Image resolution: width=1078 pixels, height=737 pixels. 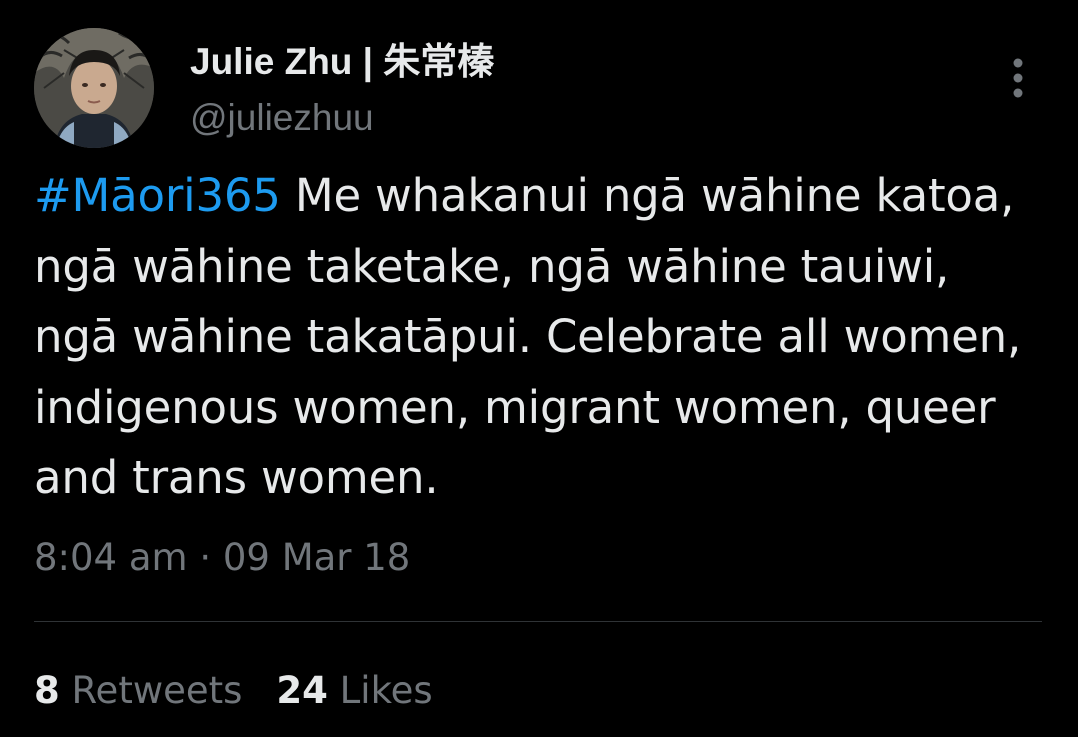 I want to click on likes-stat: 24 Likes, so click(x=354, y=691).